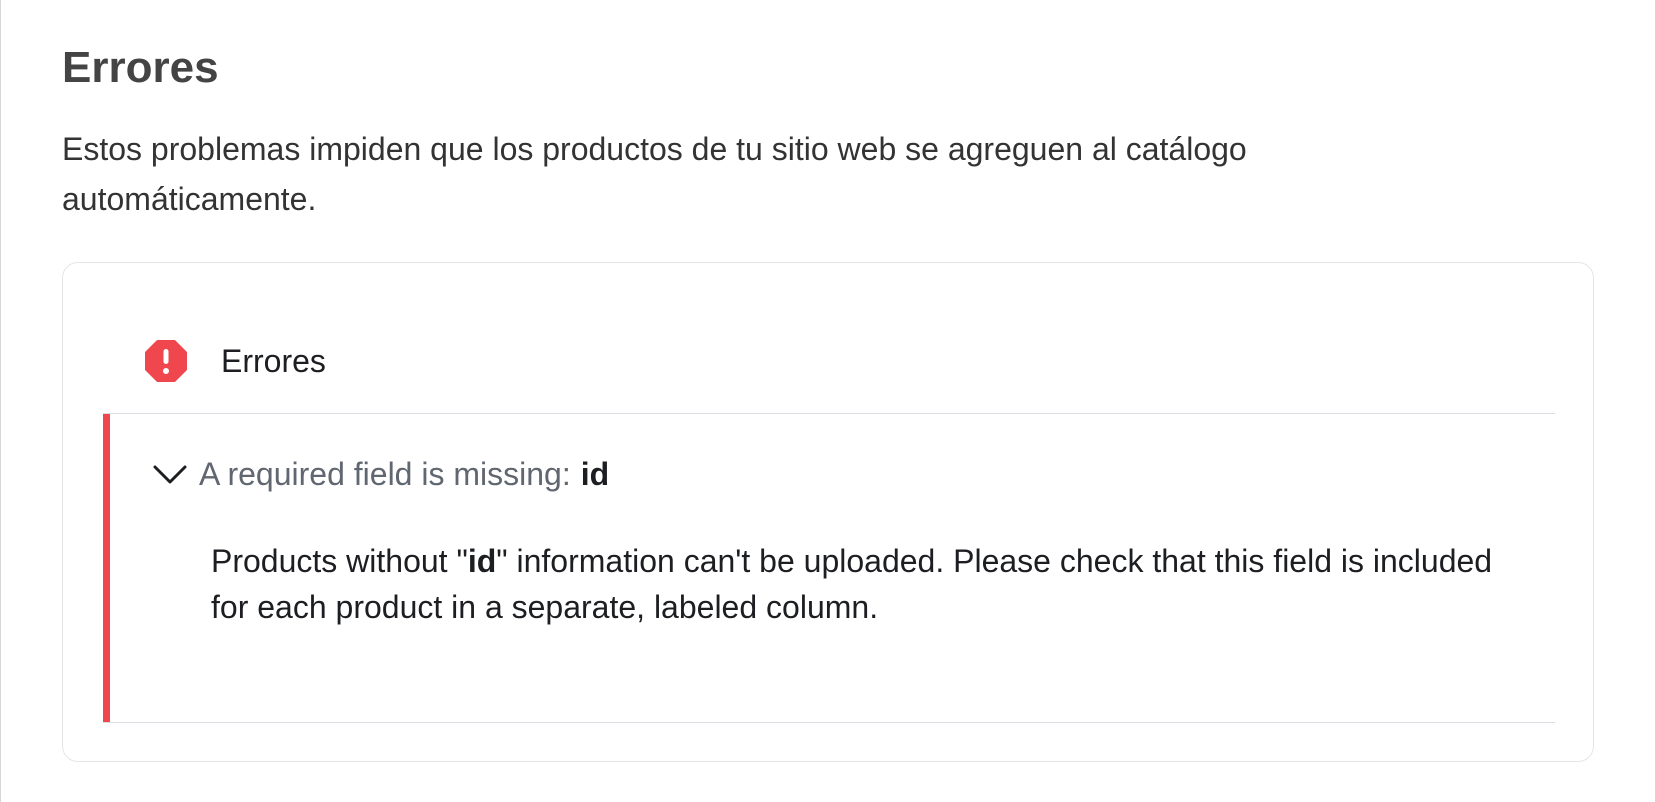 This screenshot has height=802, width=1655. What do you see at coordinates (170, 474) in the screenshot?
I see `chevron-down-icon` at bounding box center [170, 474].